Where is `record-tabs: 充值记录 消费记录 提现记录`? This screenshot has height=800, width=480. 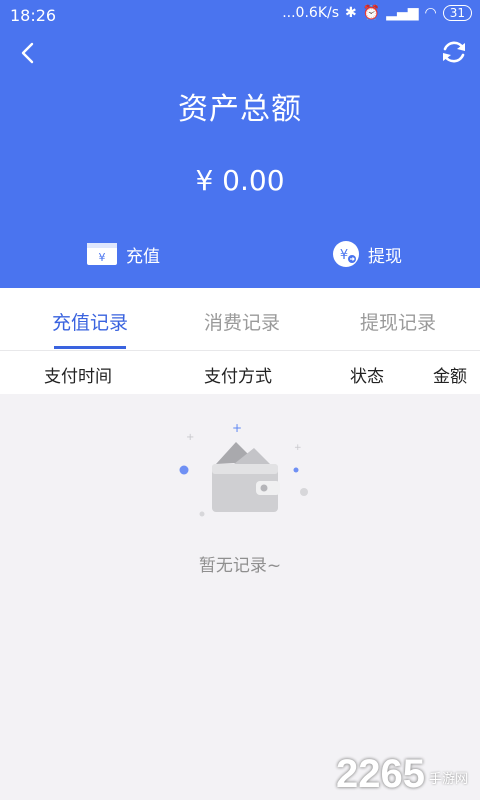 record-tabs: 充值记录 消费记录 提现记录 is located at coordinates (240, 319).